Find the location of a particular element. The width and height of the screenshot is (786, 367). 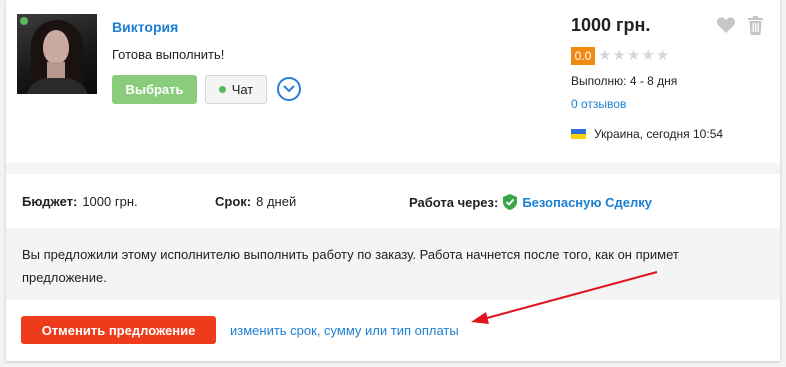

chat-button: Чат is located at coordinates (236, 89).